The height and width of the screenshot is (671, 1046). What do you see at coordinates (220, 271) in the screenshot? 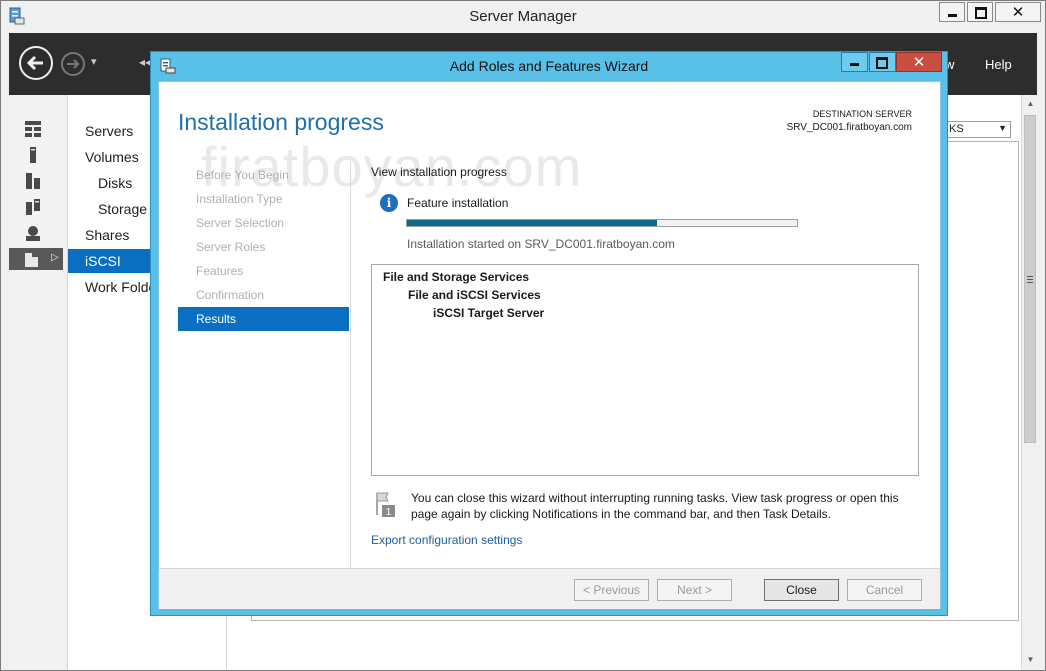
I see `step-features: Features` at bounding box center [220, 271].